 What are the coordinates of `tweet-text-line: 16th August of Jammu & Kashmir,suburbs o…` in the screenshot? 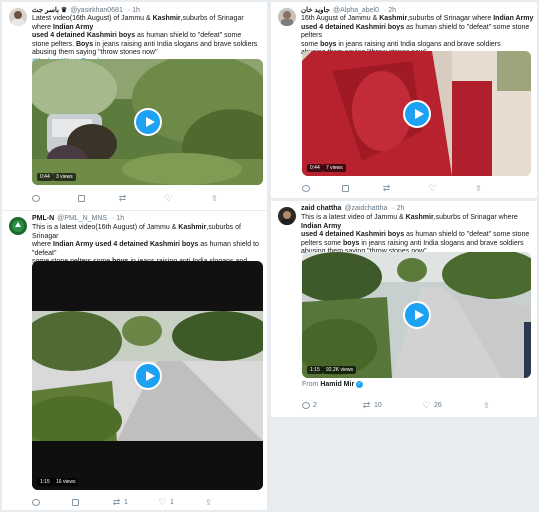 It's located at (417, 18).